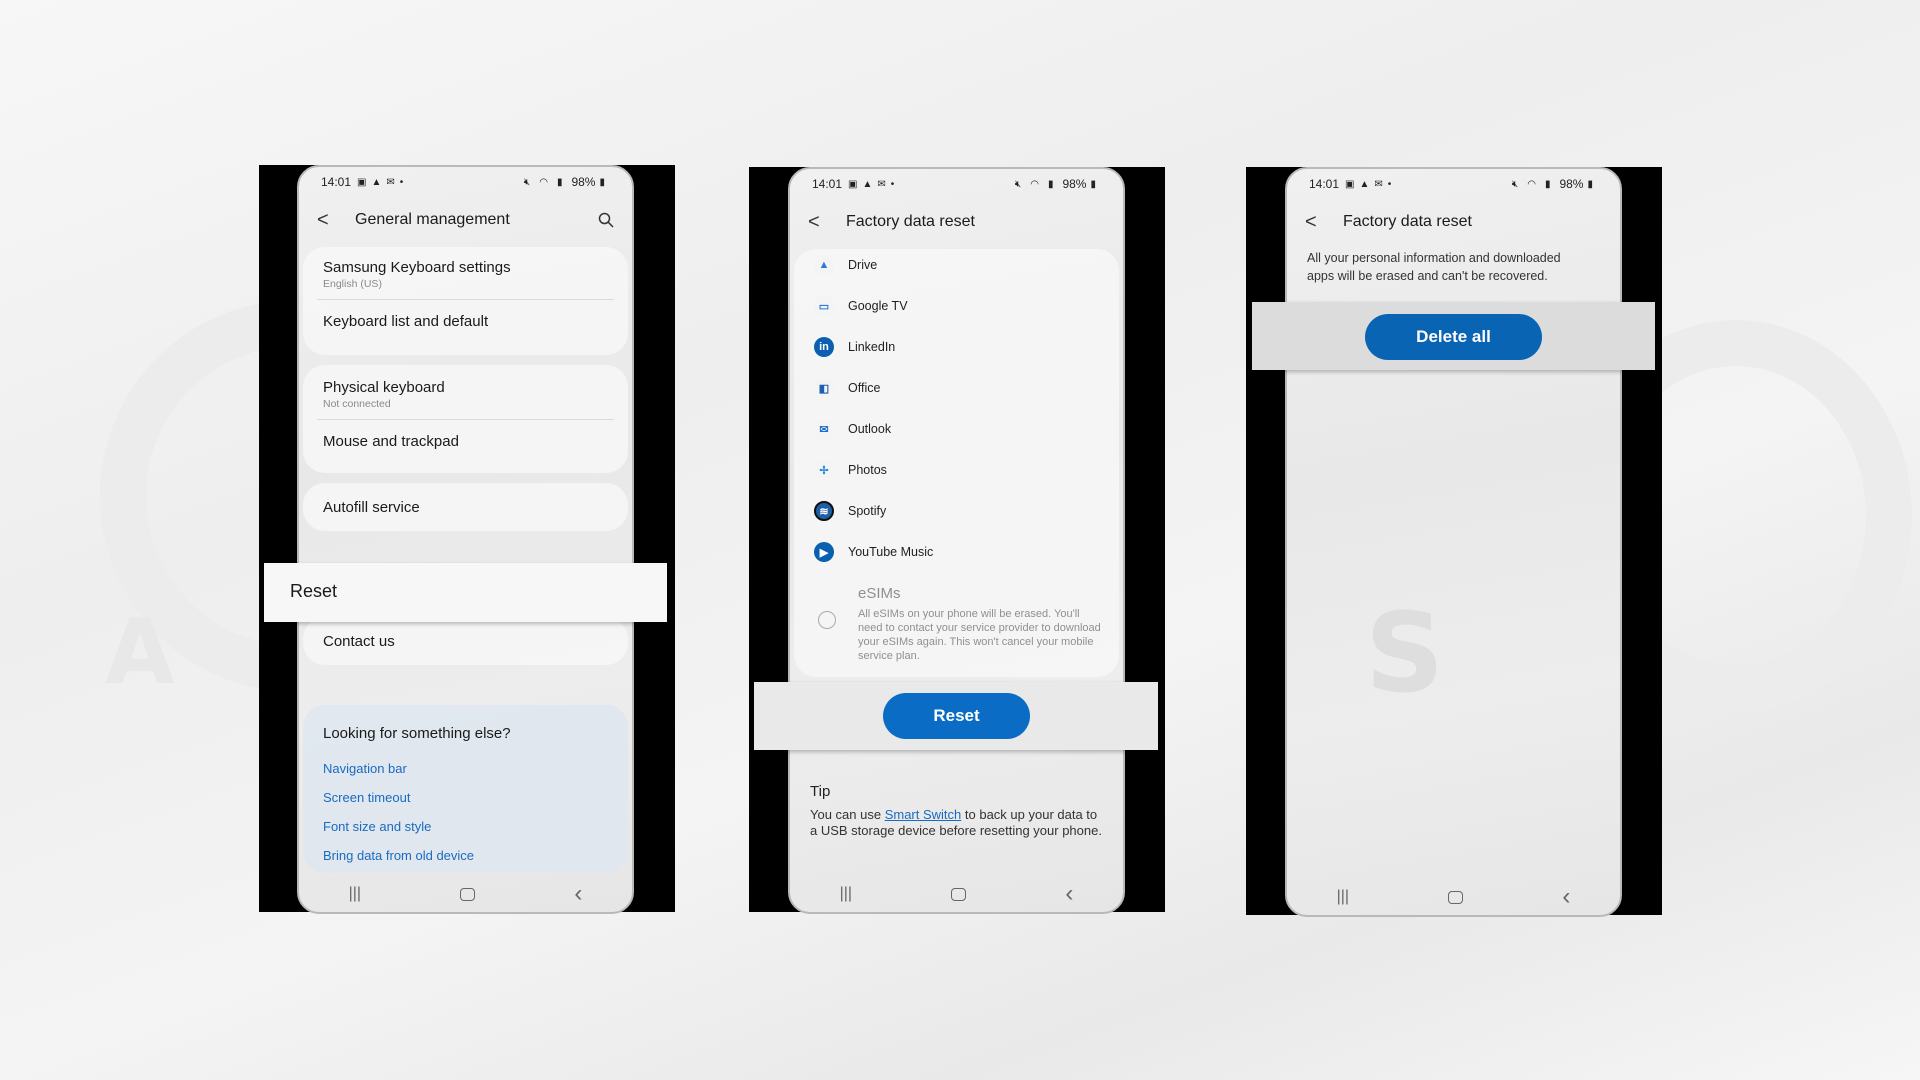  I want to click on reset-label: Reset, so click(314, 591).